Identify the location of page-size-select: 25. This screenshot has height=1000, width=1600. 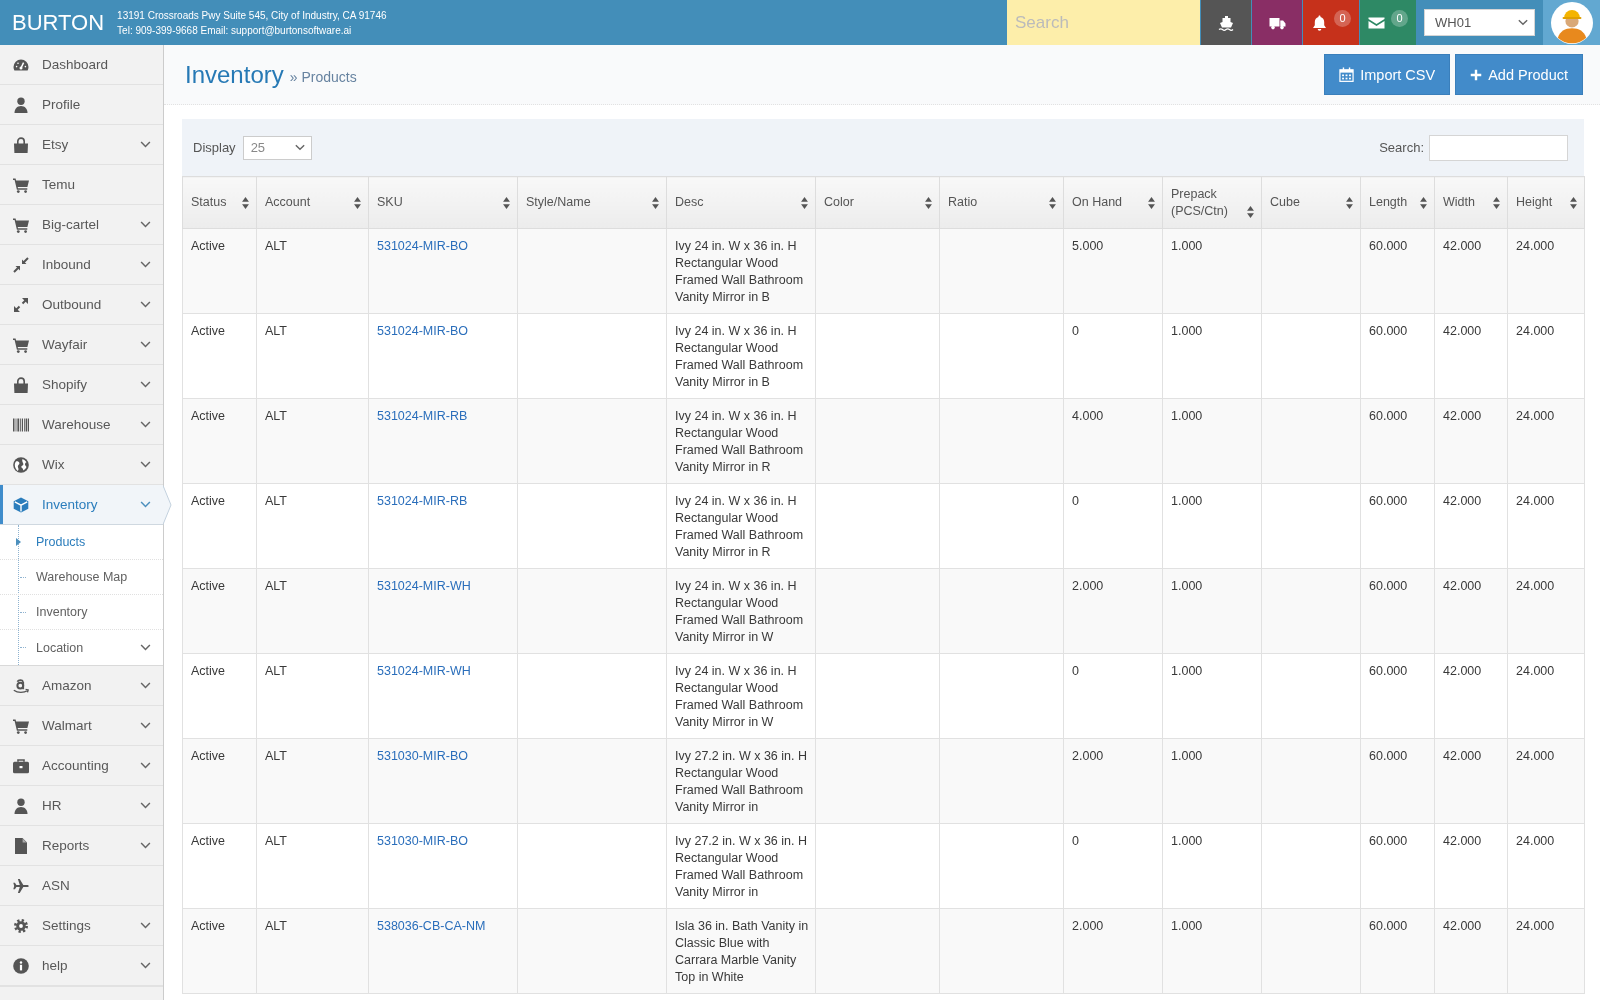
(277, 147).